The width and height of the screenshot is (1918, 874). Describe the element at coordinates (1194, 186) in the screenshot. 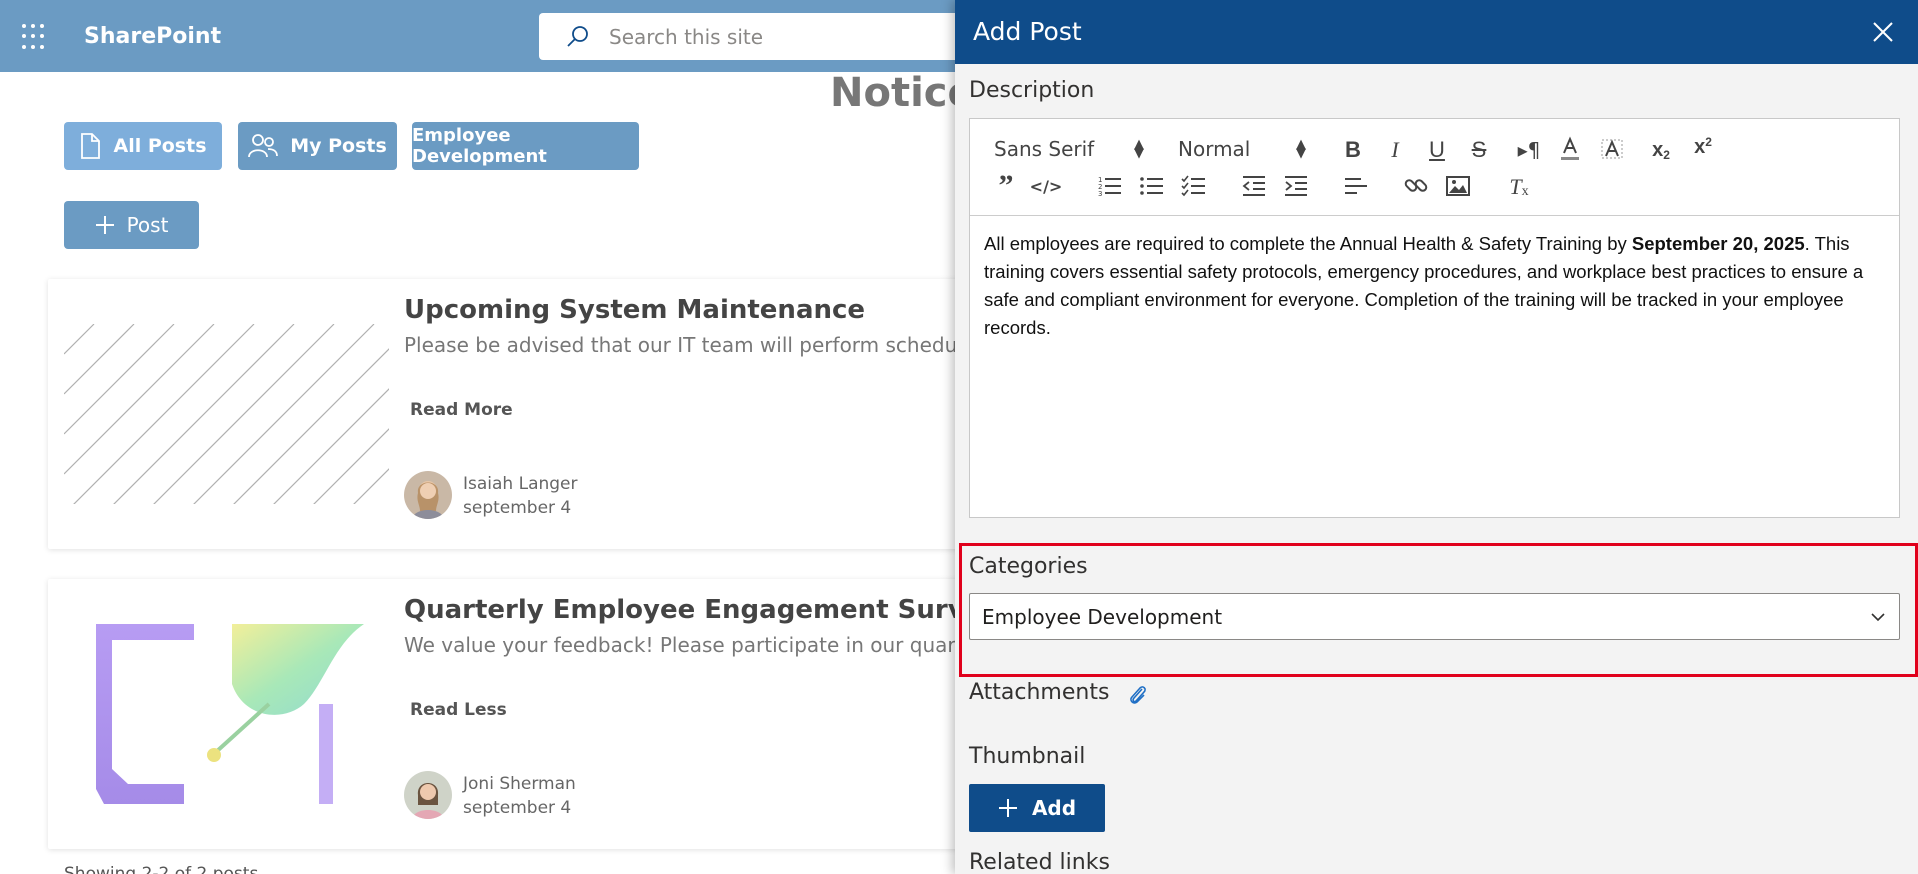

I see `checklist-icon` at that location.